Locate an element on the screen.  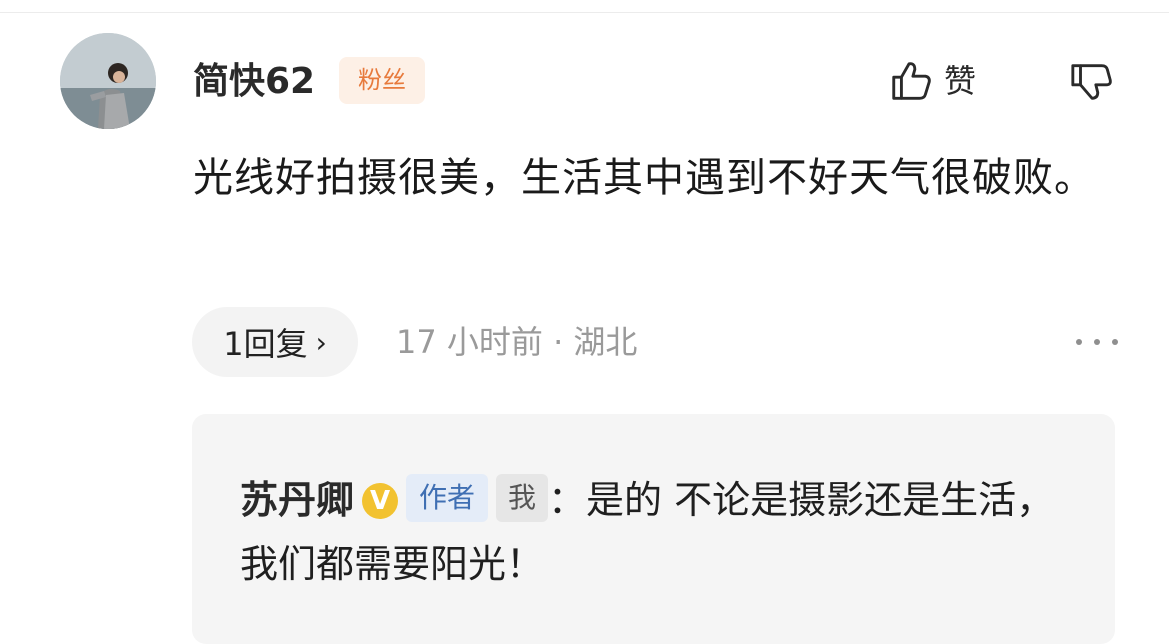
more-options-button is located at coordinates (1097, 342).